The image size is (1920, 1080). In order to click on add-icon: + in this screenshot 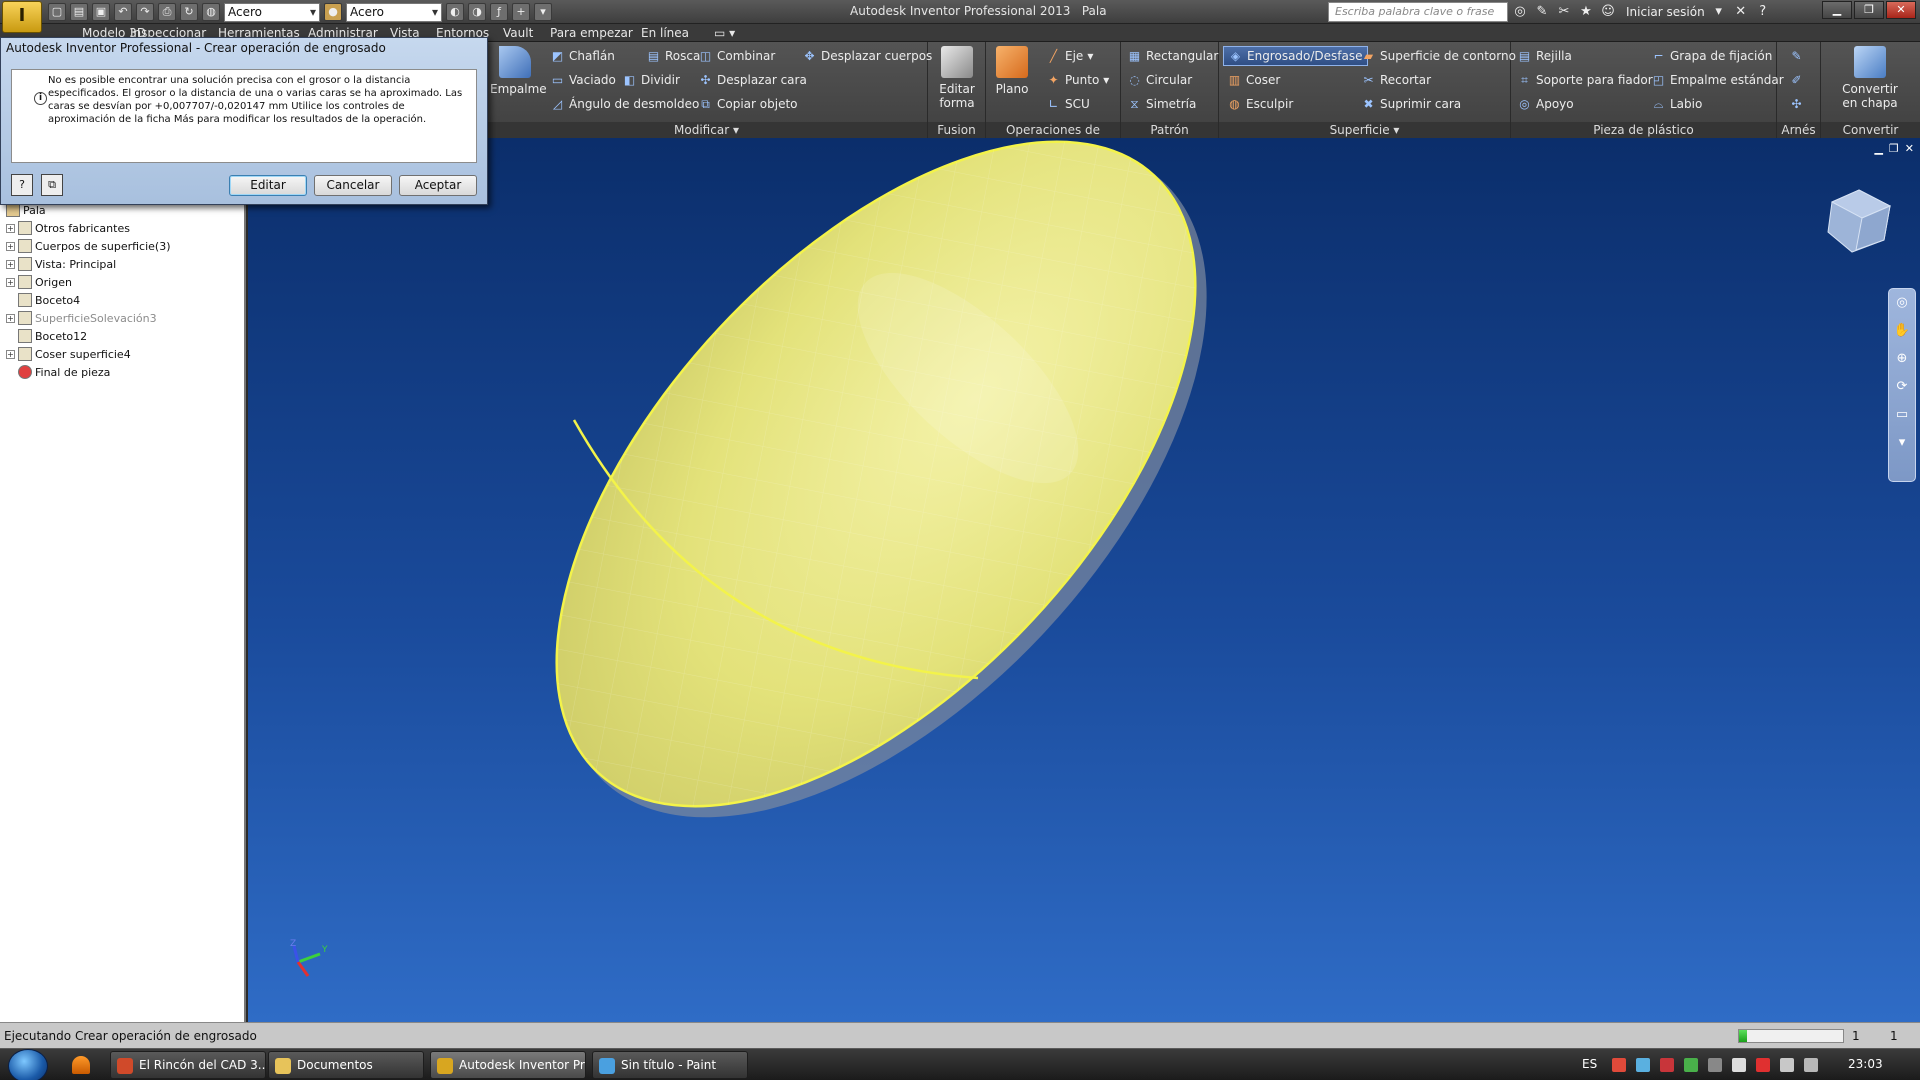, I will do `click(521, 12)`.